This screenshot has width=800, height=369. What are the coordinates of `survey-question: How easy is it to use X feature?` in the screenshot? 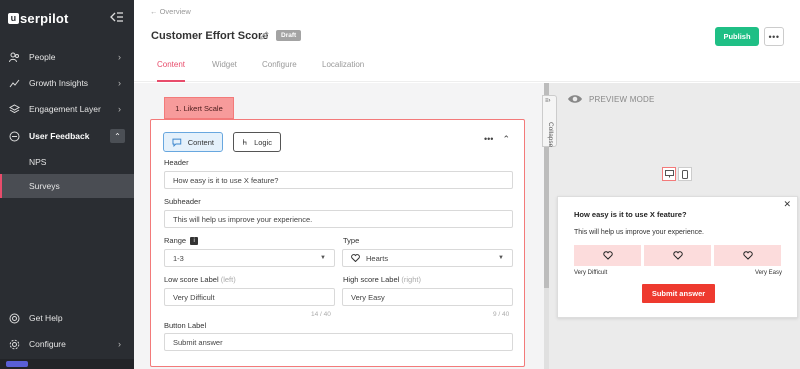 It's located at (630, 214).